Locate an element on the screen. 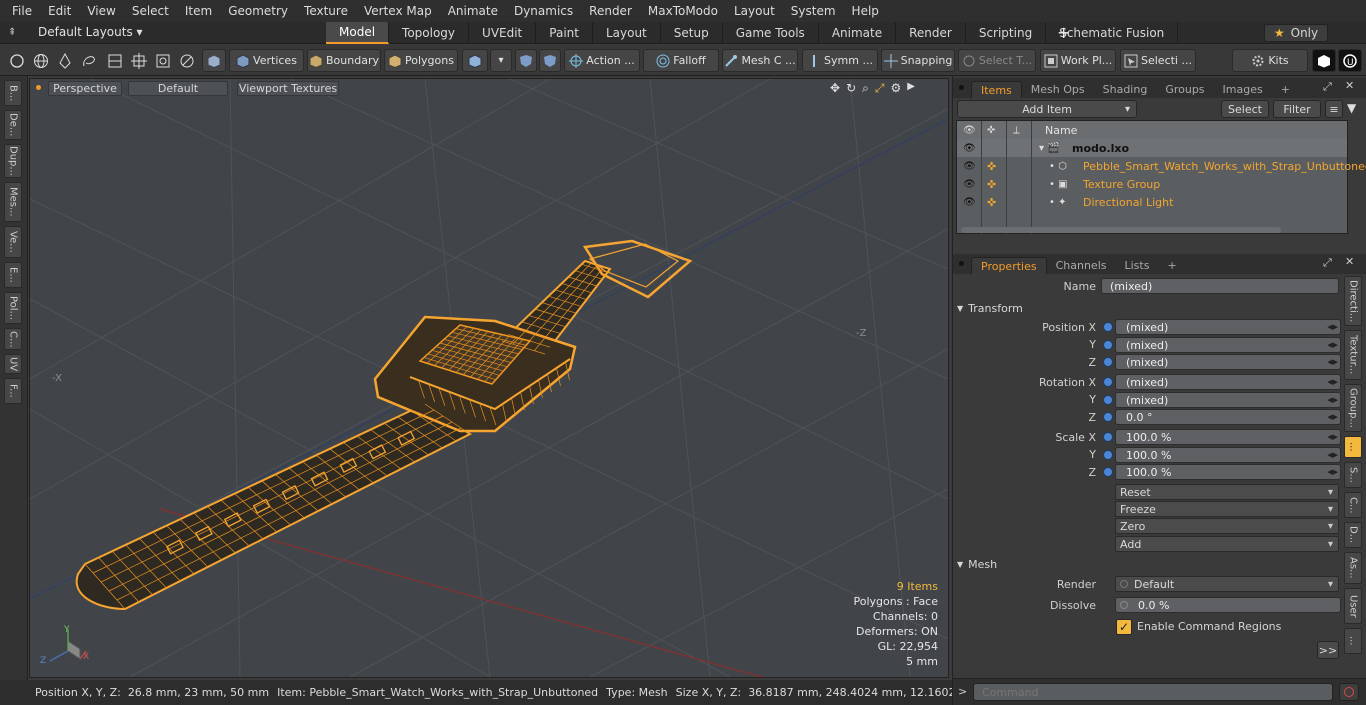 The height and width of the screenshot is (705, 1366). layout-tab-topology: Topology is located at coordinates (429, 33).